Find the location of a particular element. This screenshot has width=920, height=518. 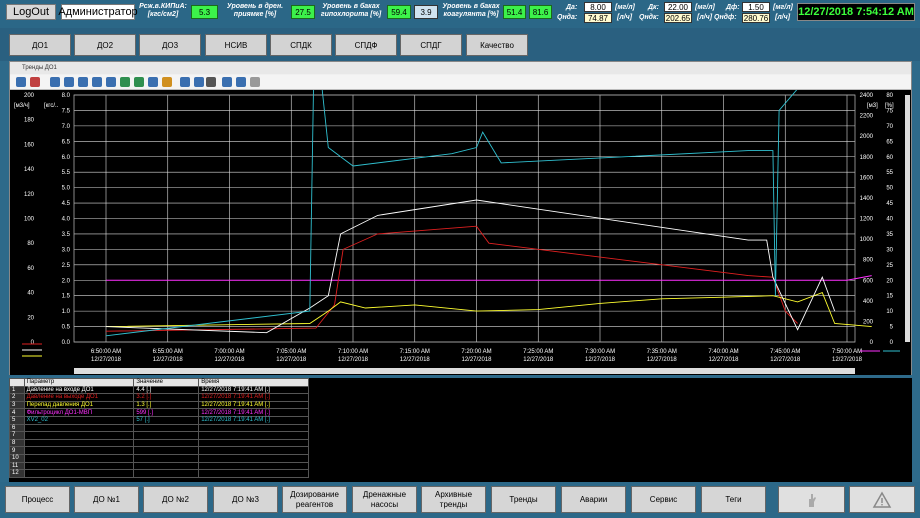

clock-display: 12/27/2018 7:54:12 AM is located at coordinates (856, 12).